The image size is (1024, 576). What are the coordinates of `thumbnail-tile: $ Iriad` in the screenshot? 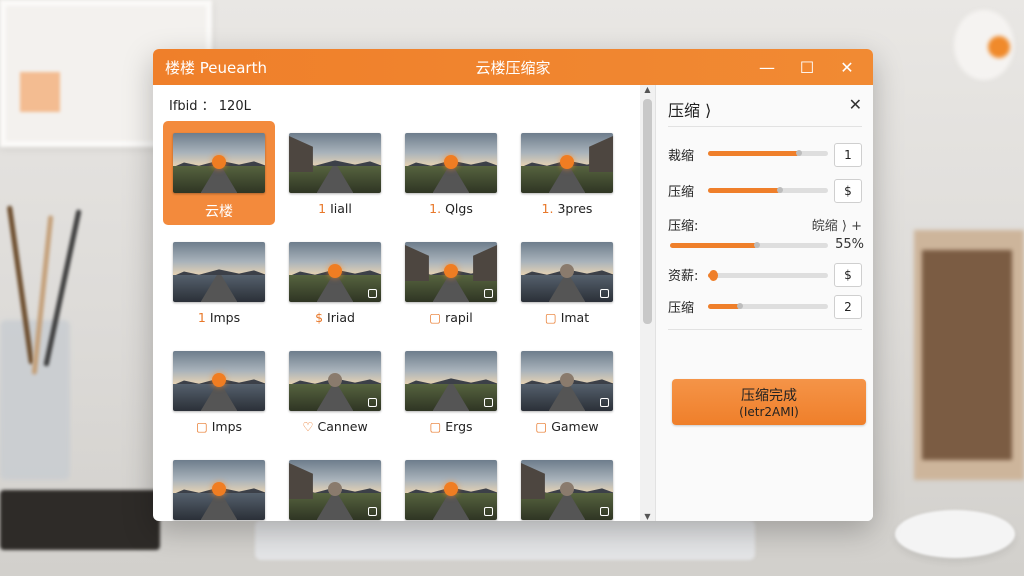 It's located at (335, 282).